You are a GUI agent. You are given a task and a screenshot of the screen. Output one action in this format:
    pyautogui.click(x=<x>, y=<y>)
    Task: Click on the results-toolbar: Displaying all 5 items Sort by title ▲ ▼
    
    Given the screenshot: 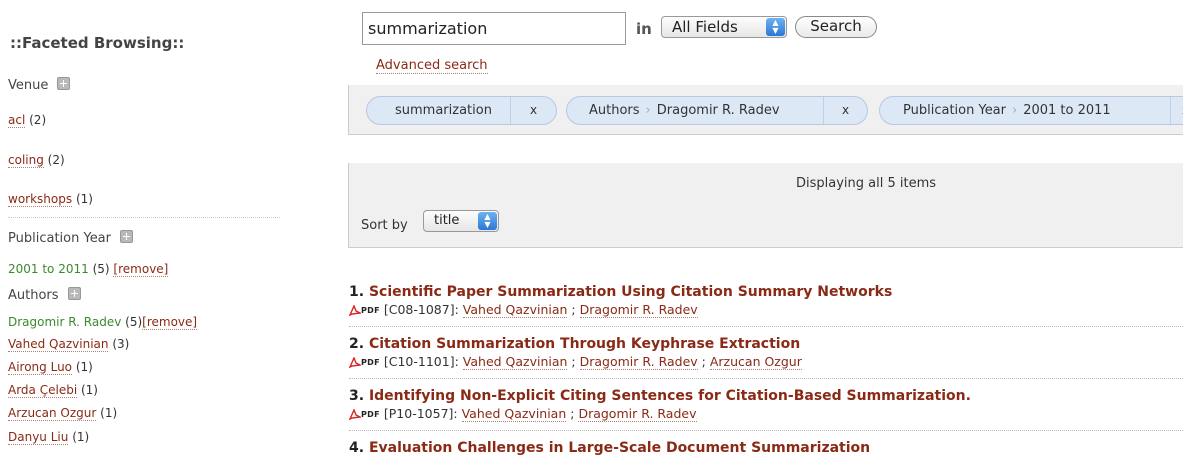 What is the action you would take?
    pyautogui.click(x=765, y=205)
    